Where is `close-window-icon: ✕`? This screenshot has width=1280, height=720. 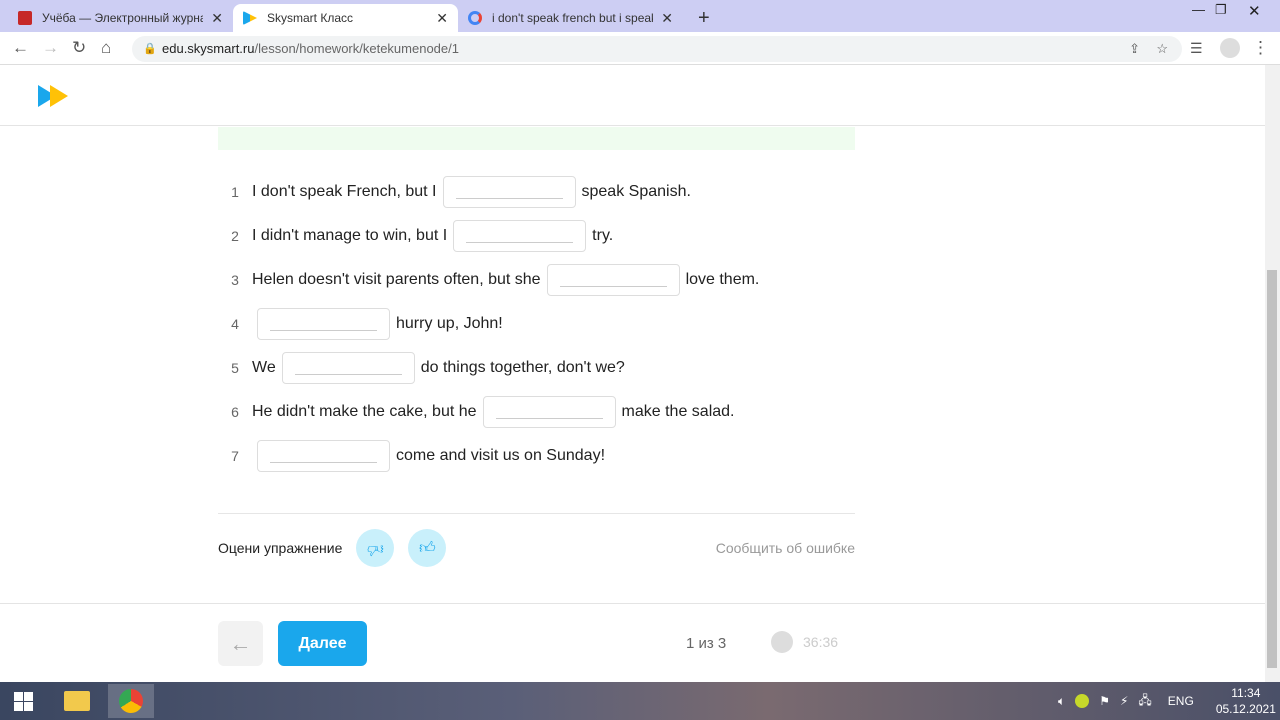
close-window-icon: ✕ is located at coordinates (1254, 11).